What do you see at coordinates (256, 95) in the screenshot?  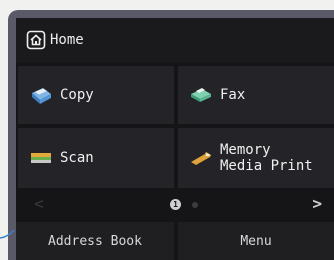 I see `fax-button: Fax` at bounding box center [256, 95].